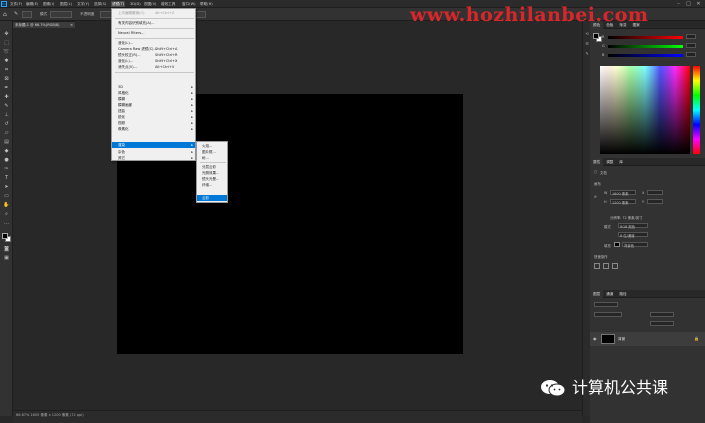  What do you see at coordinates (118, 4) in the screenshot?
I see `menu-filter: 滤镜(T)` at bounding box center [118, 4].